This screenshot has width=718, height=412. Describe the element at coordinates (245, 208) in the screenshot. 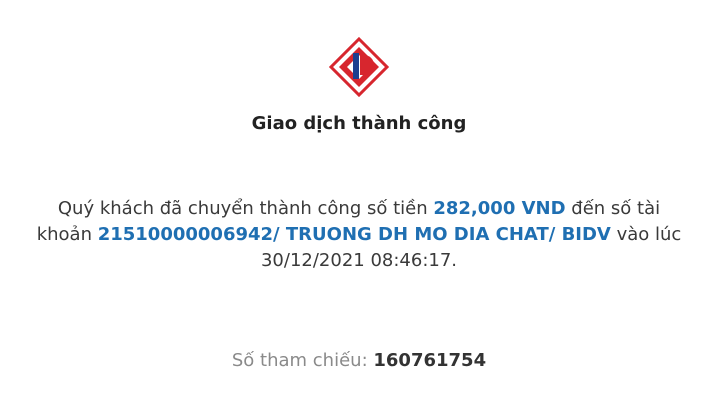

I see `message-text-1: Quý khách đã chuyển thành công số tiền` at that location.